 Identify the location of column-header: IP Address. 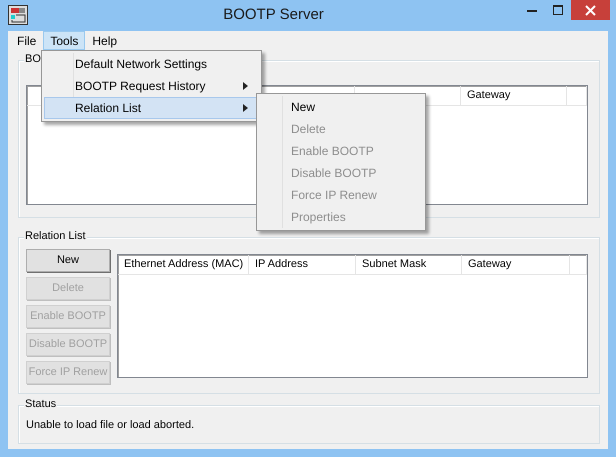
(302, 264).